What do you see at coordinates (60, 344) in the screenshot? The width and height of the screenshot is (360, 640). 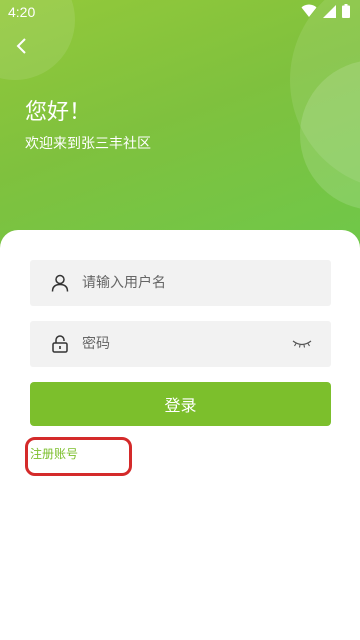 I see `lock-icon` at bounding box center [60, 344].